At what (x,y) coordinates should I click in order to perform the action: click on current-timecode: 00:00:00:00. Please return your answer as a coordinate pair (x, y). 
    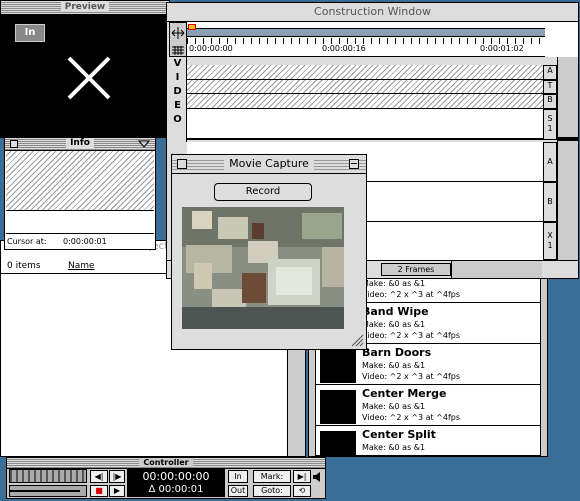
    Looking at the image, I should click on (176, 476).